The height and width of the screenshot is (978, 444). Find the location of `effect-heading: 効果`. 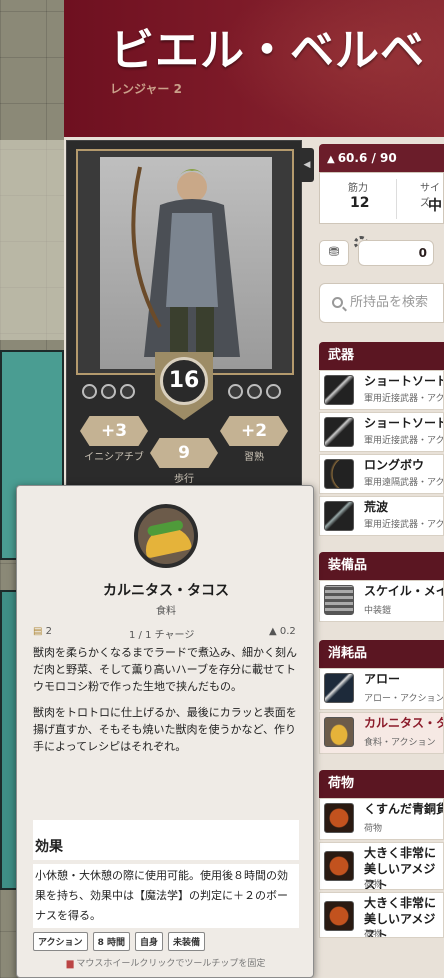

effect-heading: 効果 is located at coordinates (166, 840).